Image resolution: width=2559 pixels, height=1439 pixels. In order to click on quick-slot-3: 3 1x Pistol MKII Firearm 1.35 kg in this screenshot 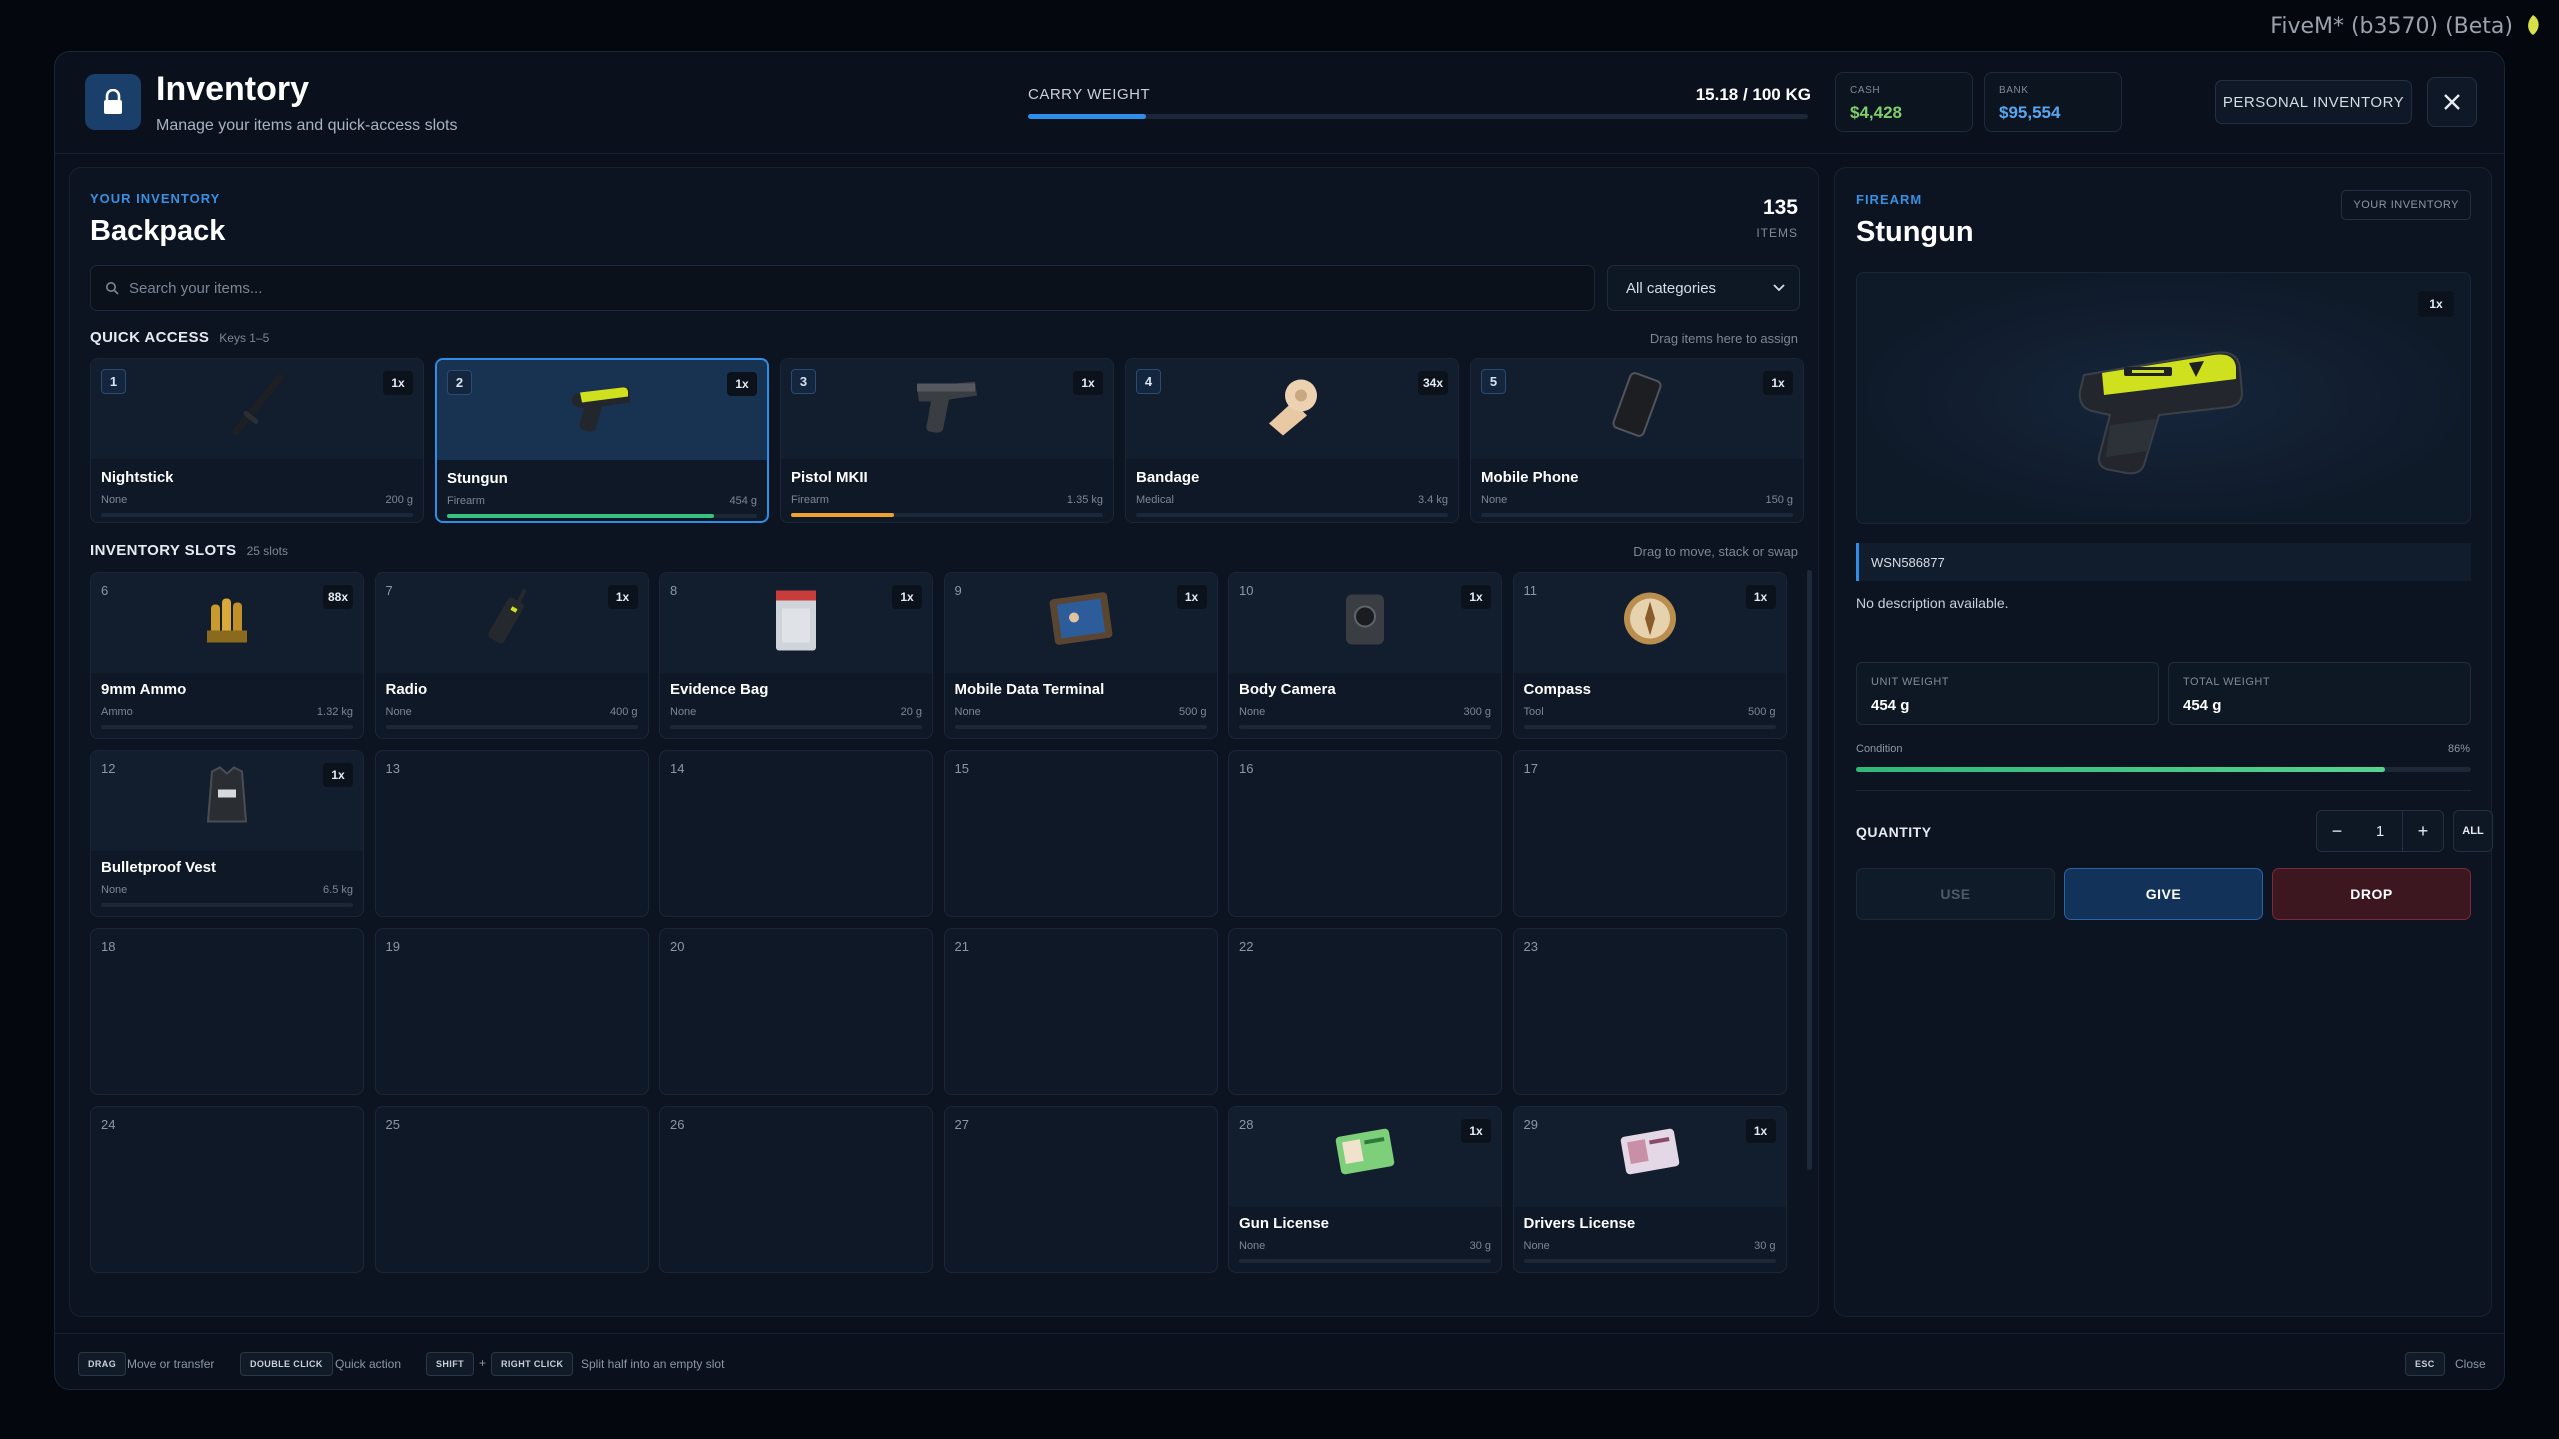, I will do `click(947, 440)`.